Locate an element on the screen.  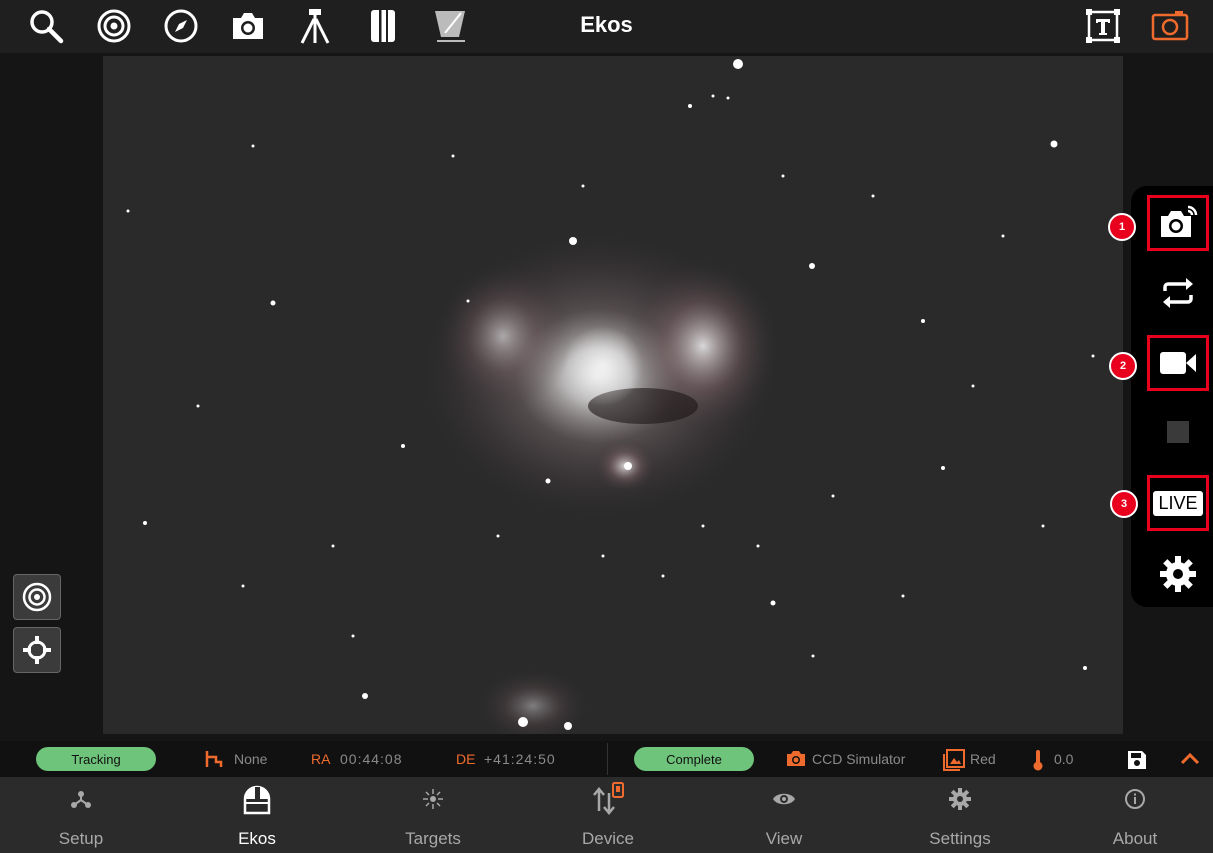
save-icon is located at coordinates (1137, 760).